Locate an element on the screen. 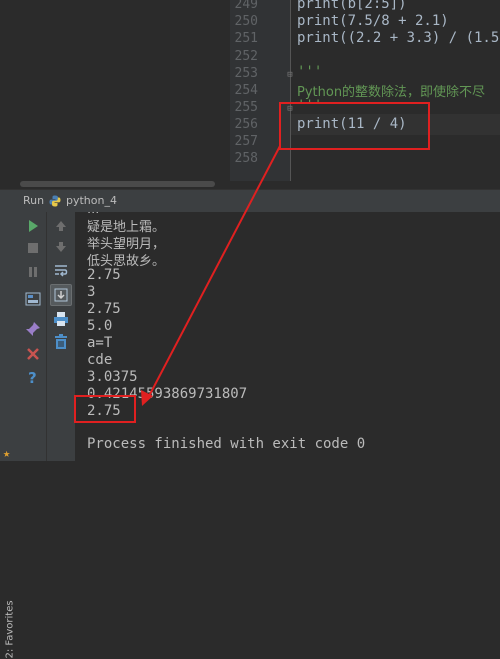 Image resolution: width=500 pixels, height=659 pixels. print-icon is located at coordinates (61, 319).